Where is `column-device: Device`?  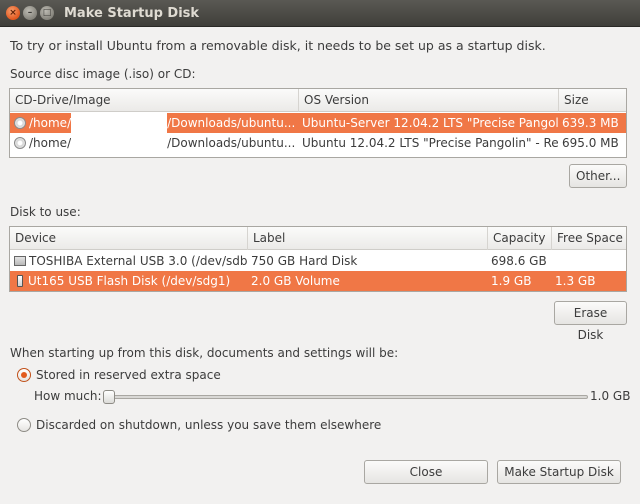 column-device: Device is located at coordinates (128, 238).